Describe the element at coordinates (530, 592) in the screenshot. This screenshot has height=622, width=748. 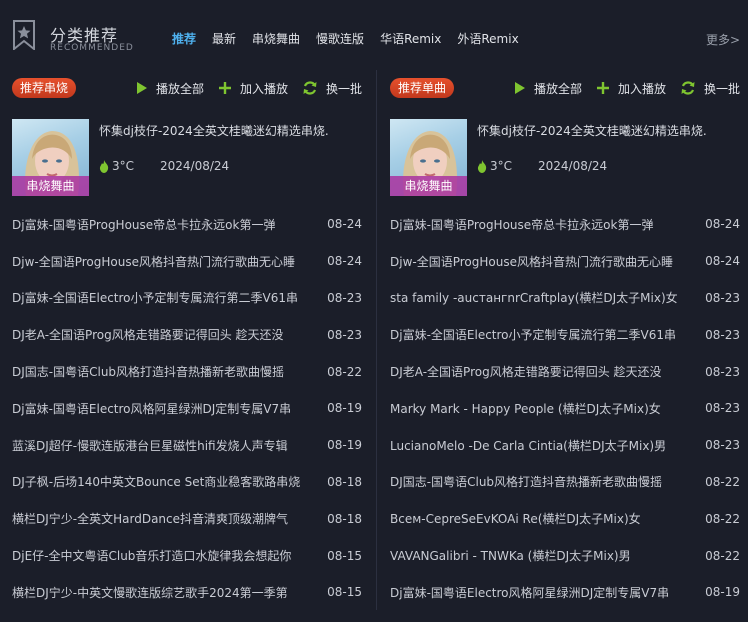
I see `track-name: Dj富妹-国粤语Electro风格阿星绿洲DJ定制专属V7串` at that location.